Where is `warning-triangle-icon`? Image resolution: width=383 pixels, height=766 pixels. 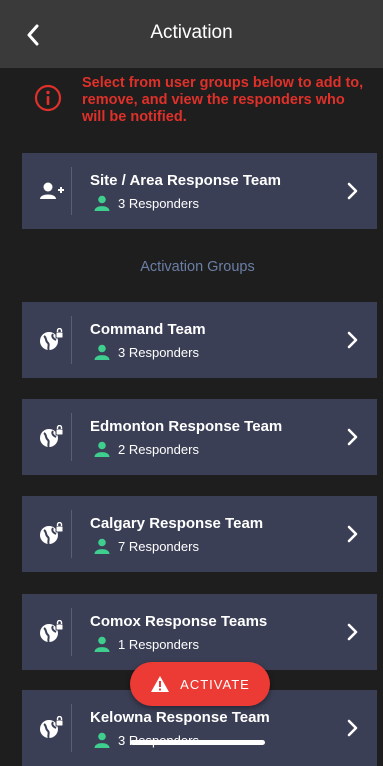
warning-triangle-icon is located at coordinates (160, 684).